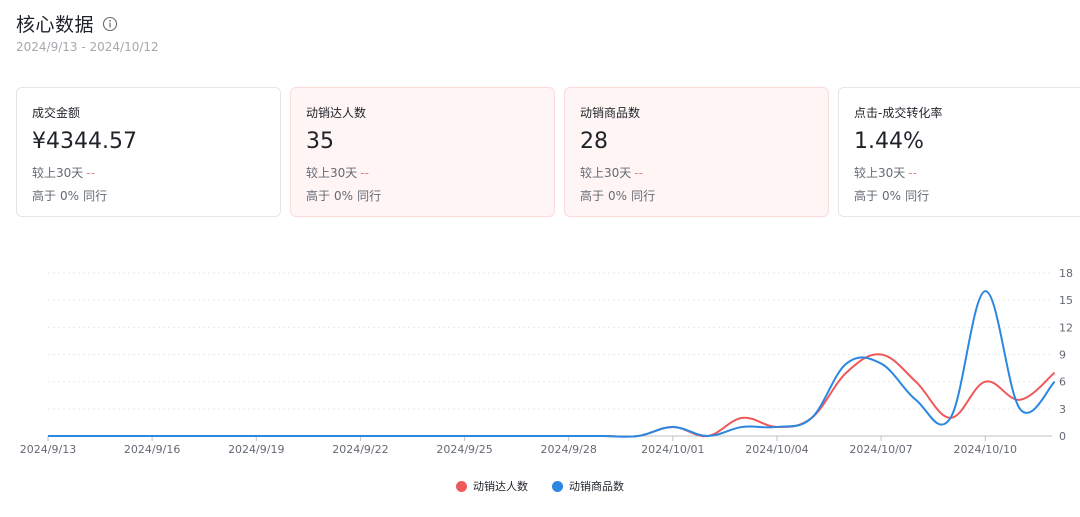  Describe the element at coordinates (360, 449) in the screenshot. I see `x-tick-label: 2024/9/22` at that location.